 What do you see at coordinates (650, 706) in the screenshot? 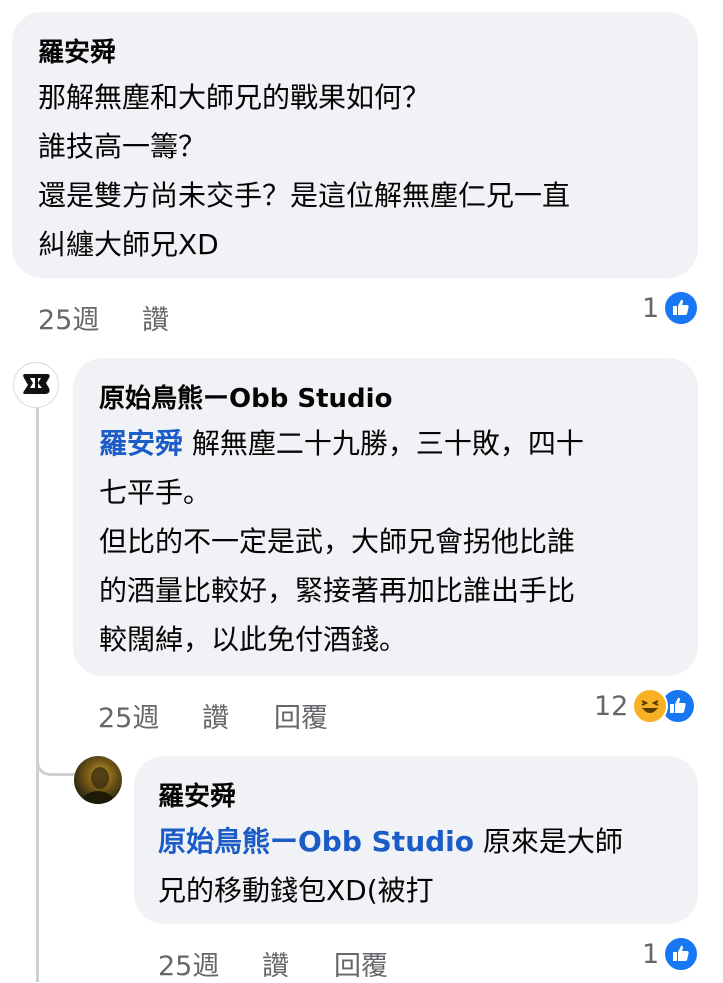
I see `haha-icon` at bounding box center [650, 706].